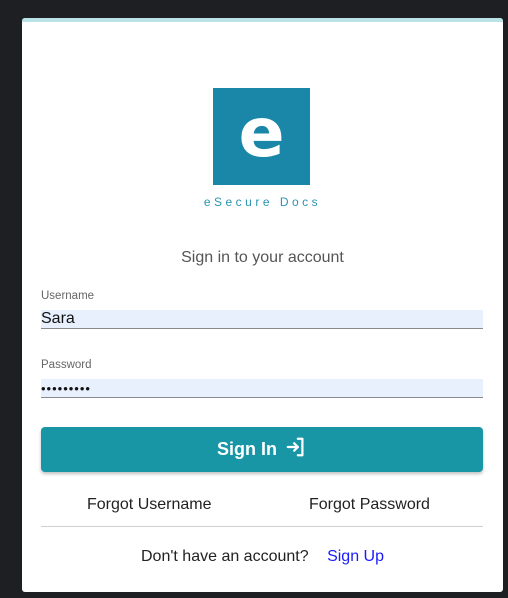 Image resolution: width=508 pixels, height=598 pixels. What do you see at coordinates (68, 296) in the screenshot?
I see `username-label: Username` at bounding box center [68, 296].